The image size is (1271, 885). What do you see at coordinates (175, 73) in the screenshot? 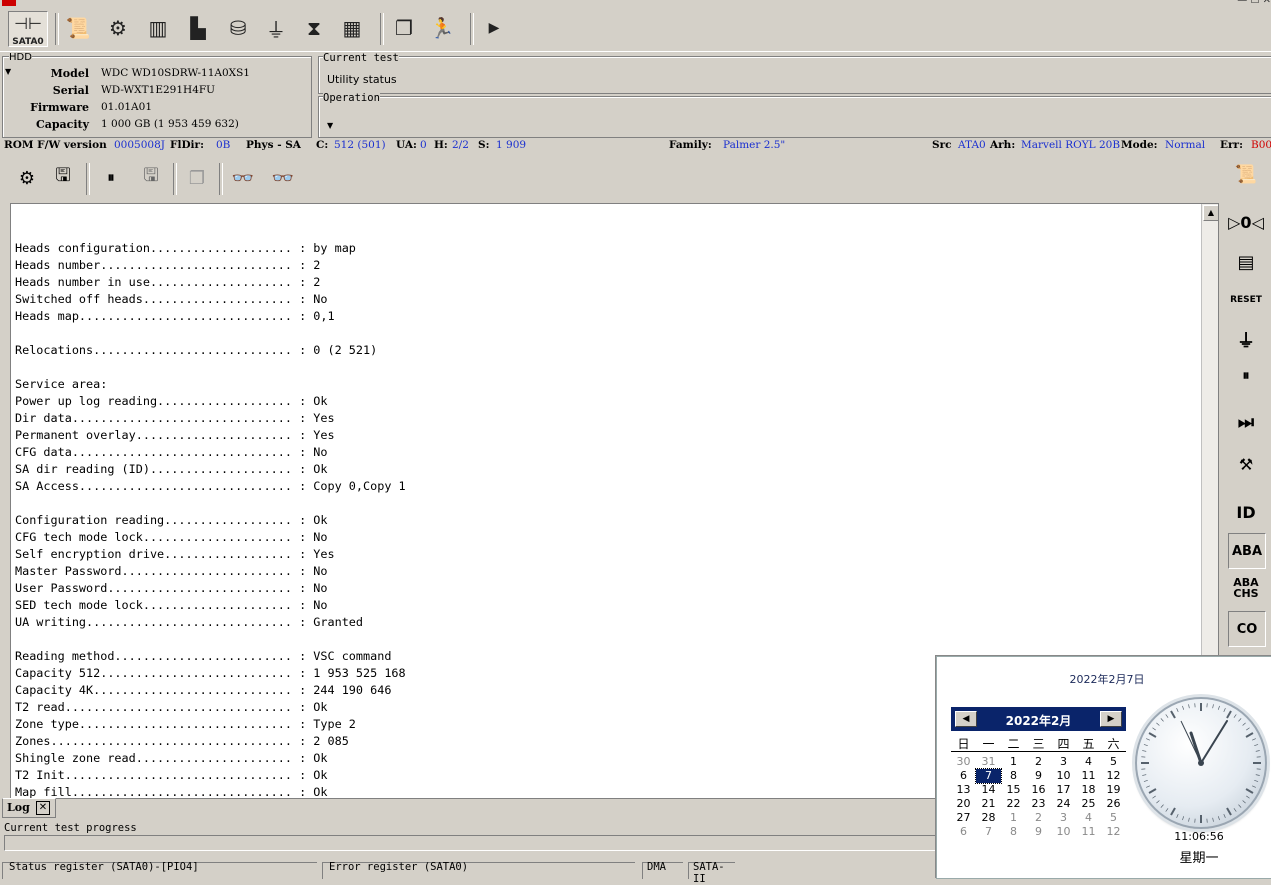
I see `hdd-model-value: WDC WD10SDRW-11A0XS1` at bounding box center [175, 73].